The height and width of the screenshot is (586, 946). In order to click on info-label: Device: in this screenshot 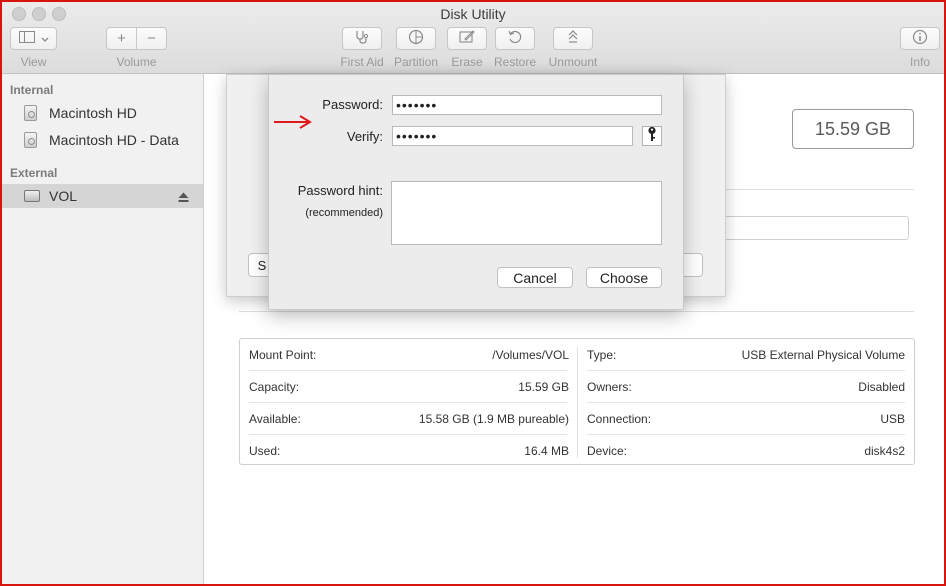, I will do `click(607, 450)`.